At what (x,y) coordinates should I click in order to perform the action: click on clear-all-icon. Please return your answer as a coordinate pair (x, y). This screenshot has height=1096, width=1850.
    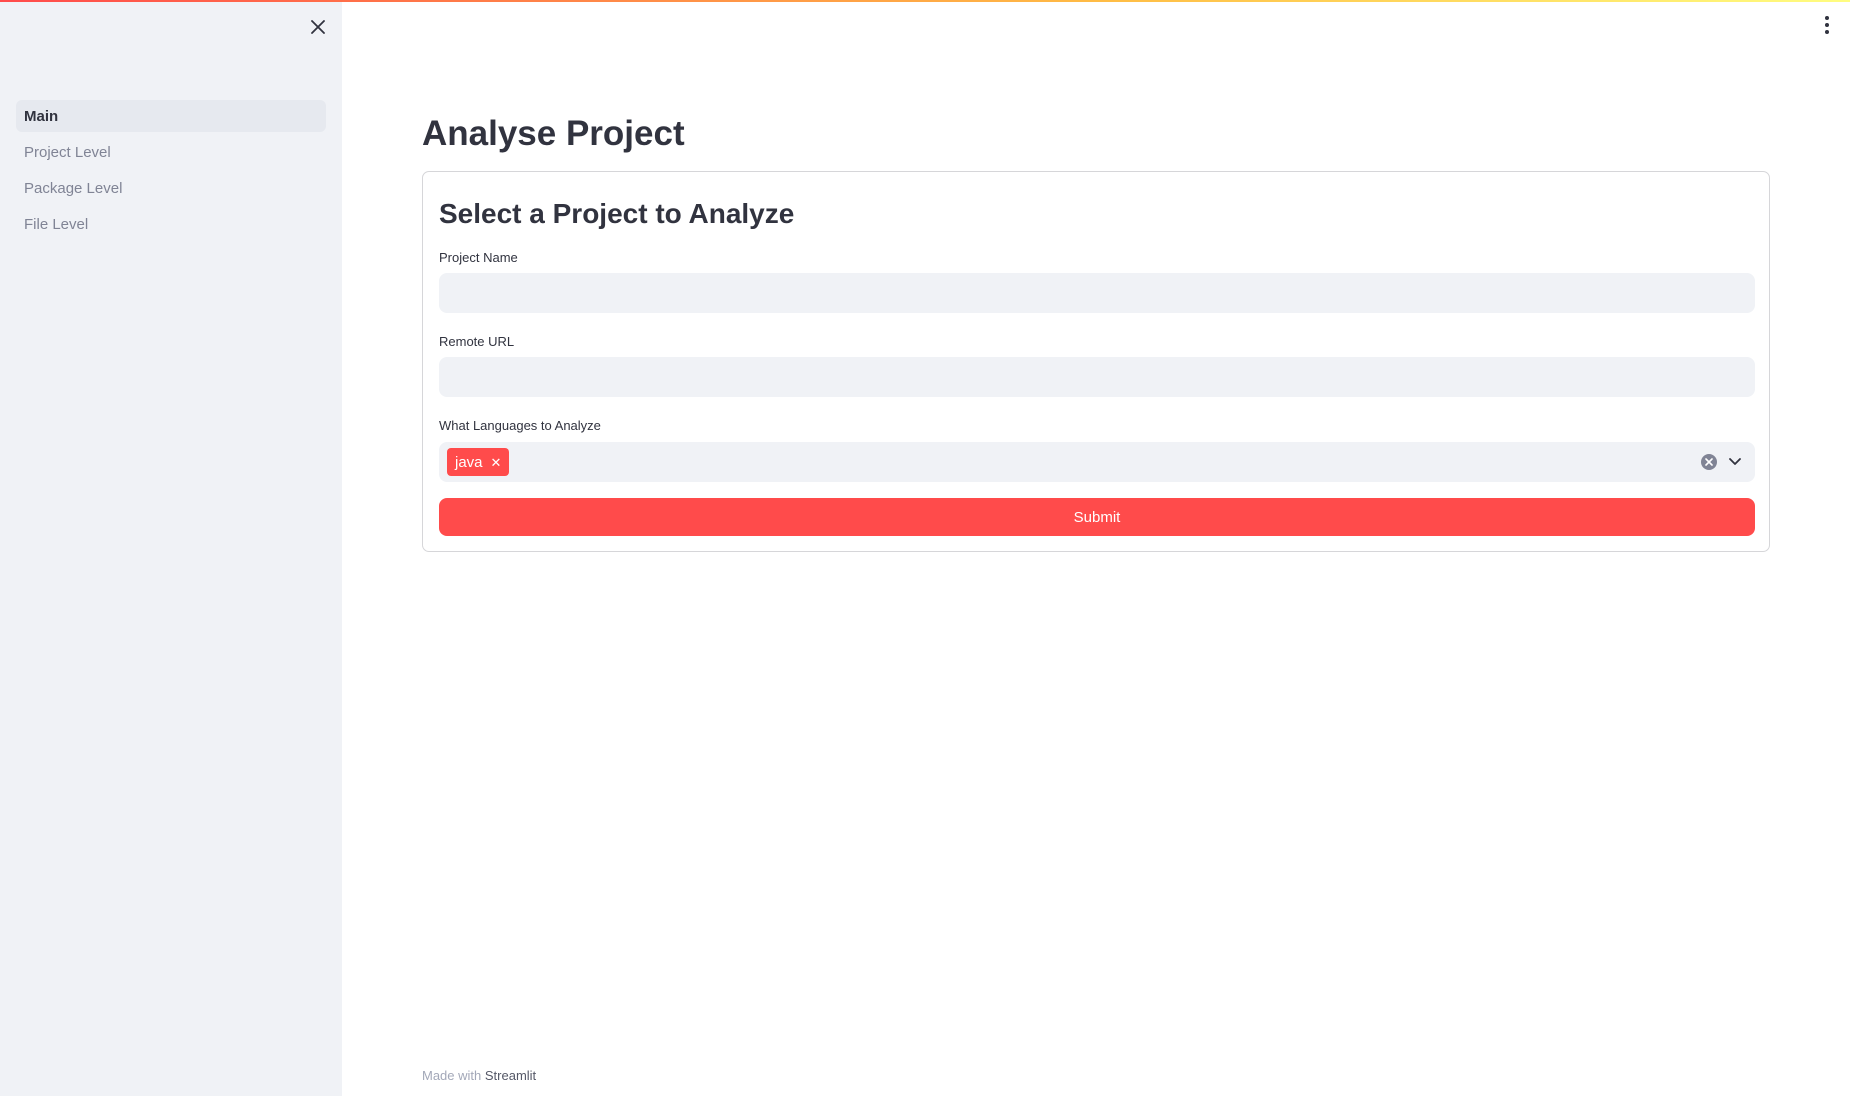
    Looking at the image, I should click on (1709, 462).